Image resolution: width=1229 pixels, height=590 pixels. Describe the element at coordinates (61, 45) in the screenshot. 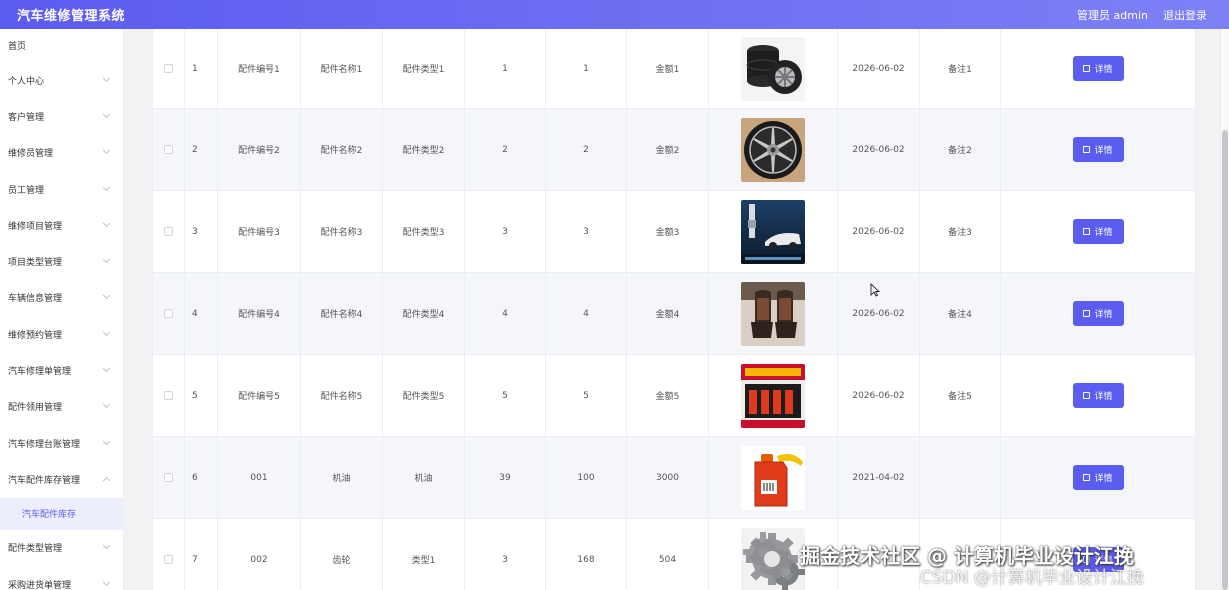

I see `sidebar-item-home: 首页` at that location.